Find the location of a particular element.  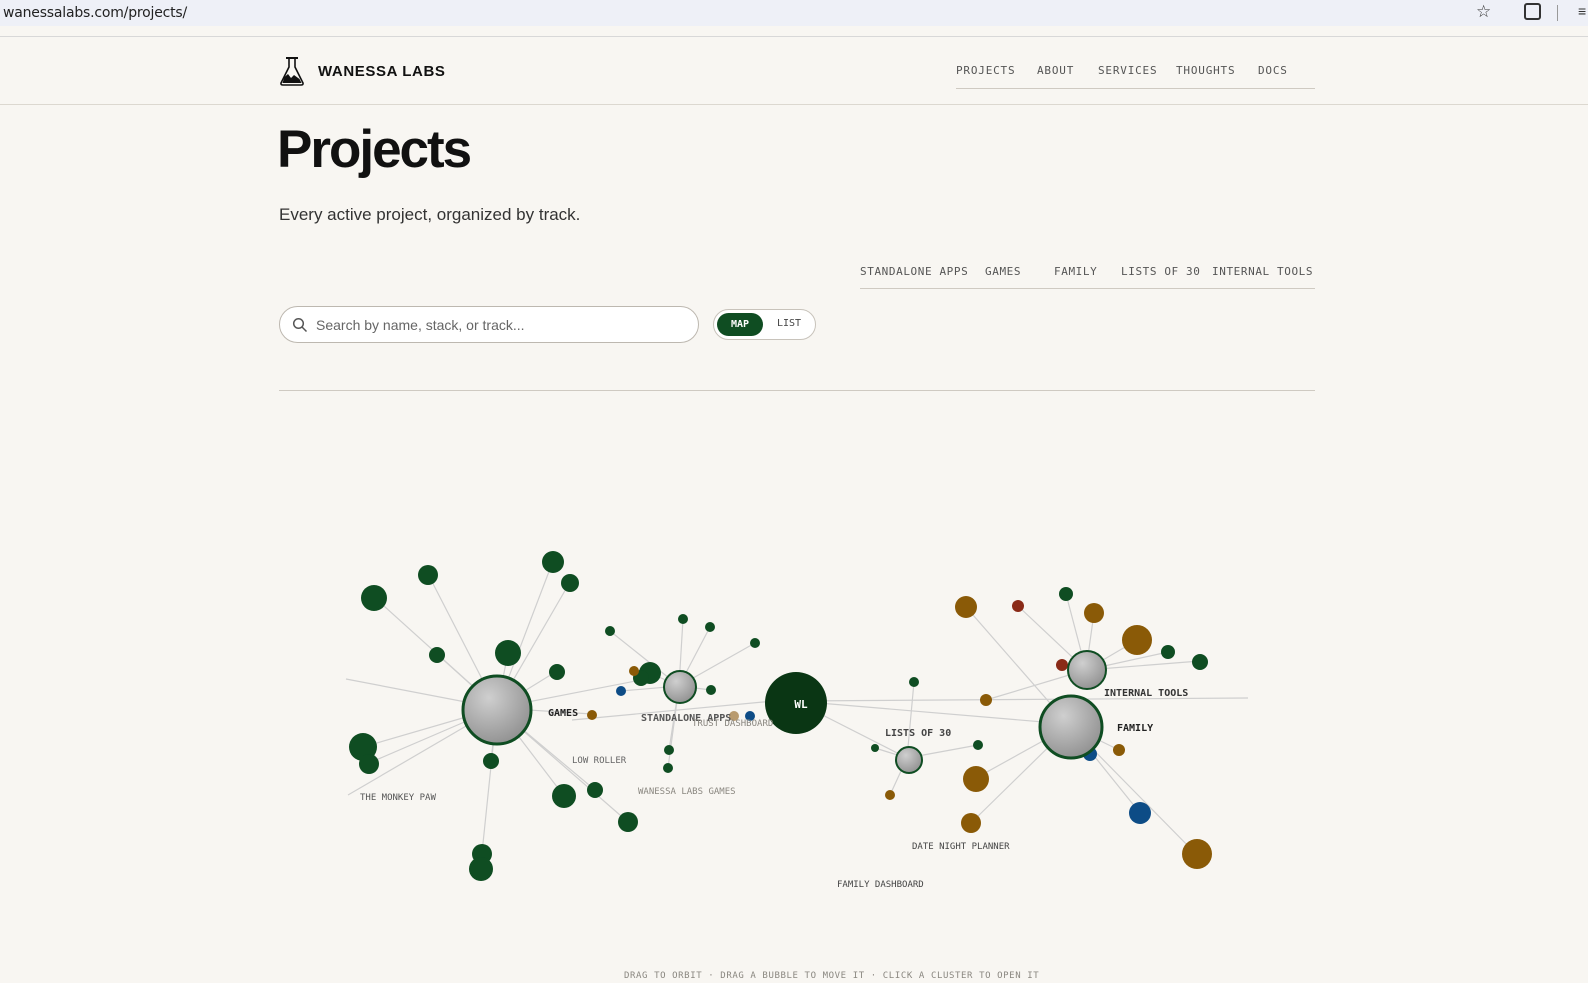

cluster-internal-tools-bubble is located at coordinates (1087, 670).